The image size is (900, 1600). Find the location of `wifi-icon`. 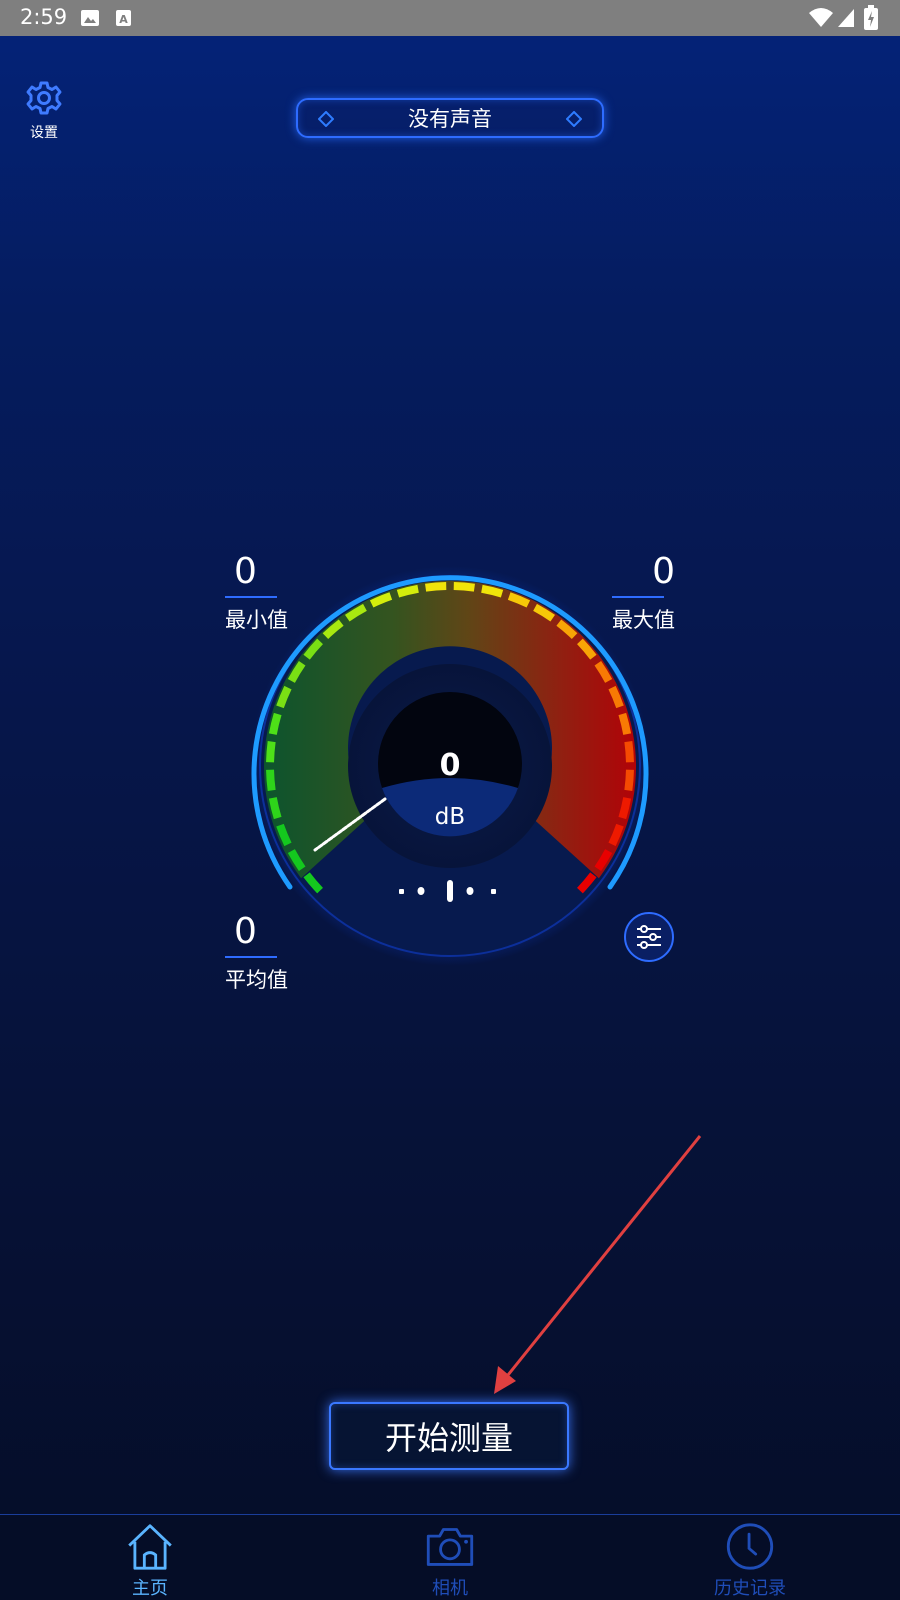

wifi-icon is located at coordinates (821, 20).